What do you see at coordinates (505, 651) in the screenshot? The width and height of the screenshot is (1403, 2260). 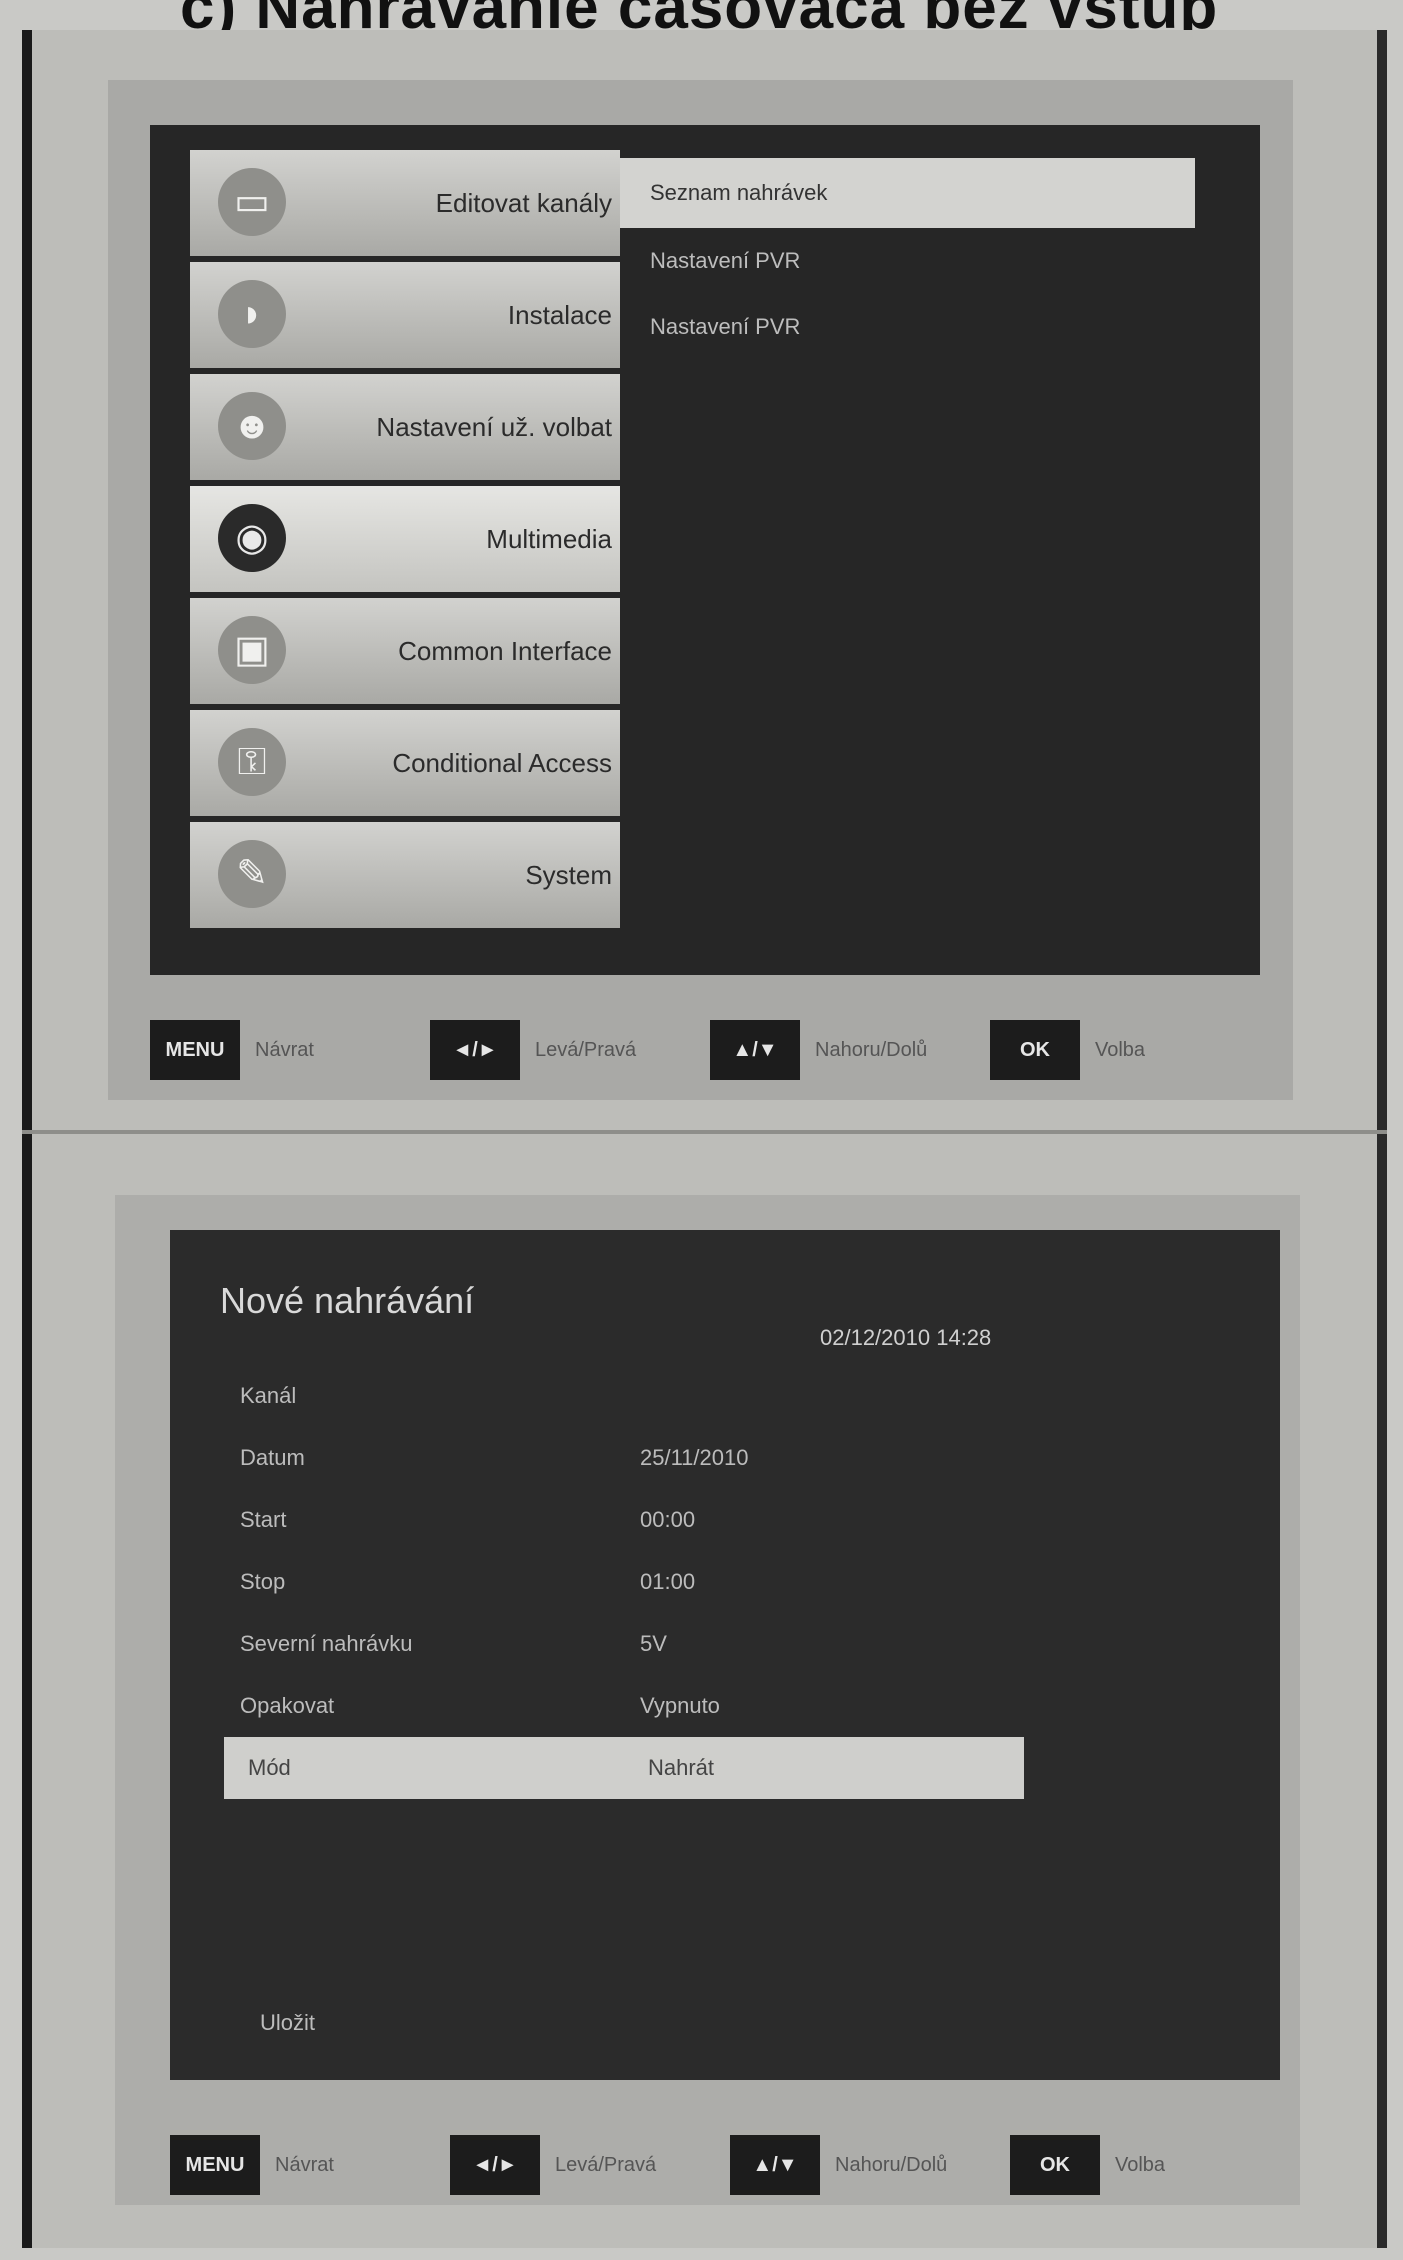 I see `menu-item-label: Common Interface` at bounding box center [505, 651].